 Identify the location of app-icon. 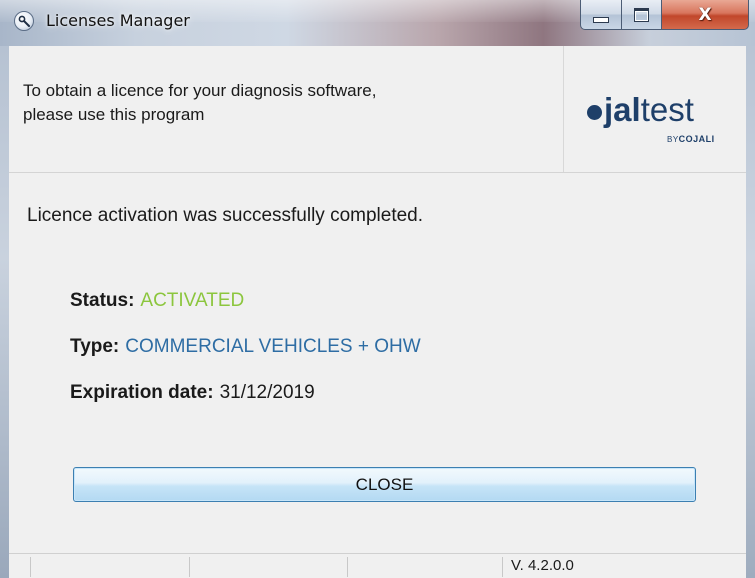
(24, 21).